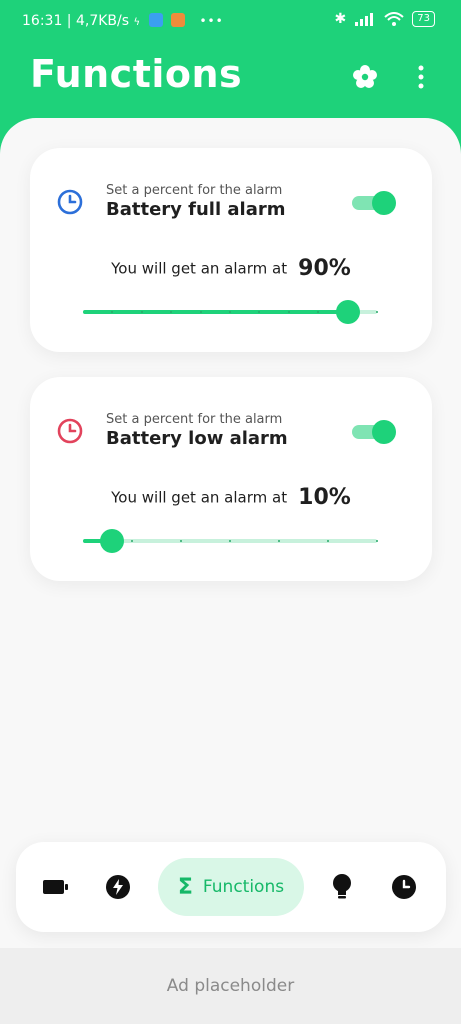  Describe the element at coordinates (197, 438) in the screenshot. I see `card-title: Battery low alarm` at that location.